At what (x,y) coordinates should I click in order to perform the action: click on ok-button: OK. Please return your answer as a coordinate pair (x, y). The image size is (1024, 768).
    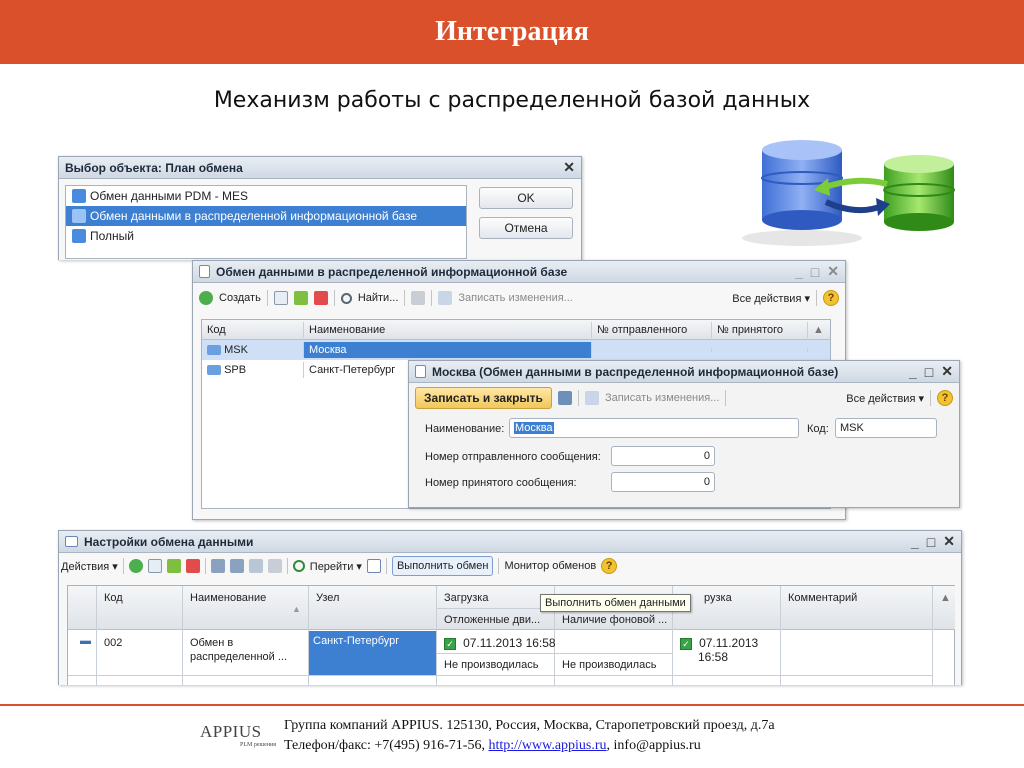
    Looking at the image, I should click on (526, 198).